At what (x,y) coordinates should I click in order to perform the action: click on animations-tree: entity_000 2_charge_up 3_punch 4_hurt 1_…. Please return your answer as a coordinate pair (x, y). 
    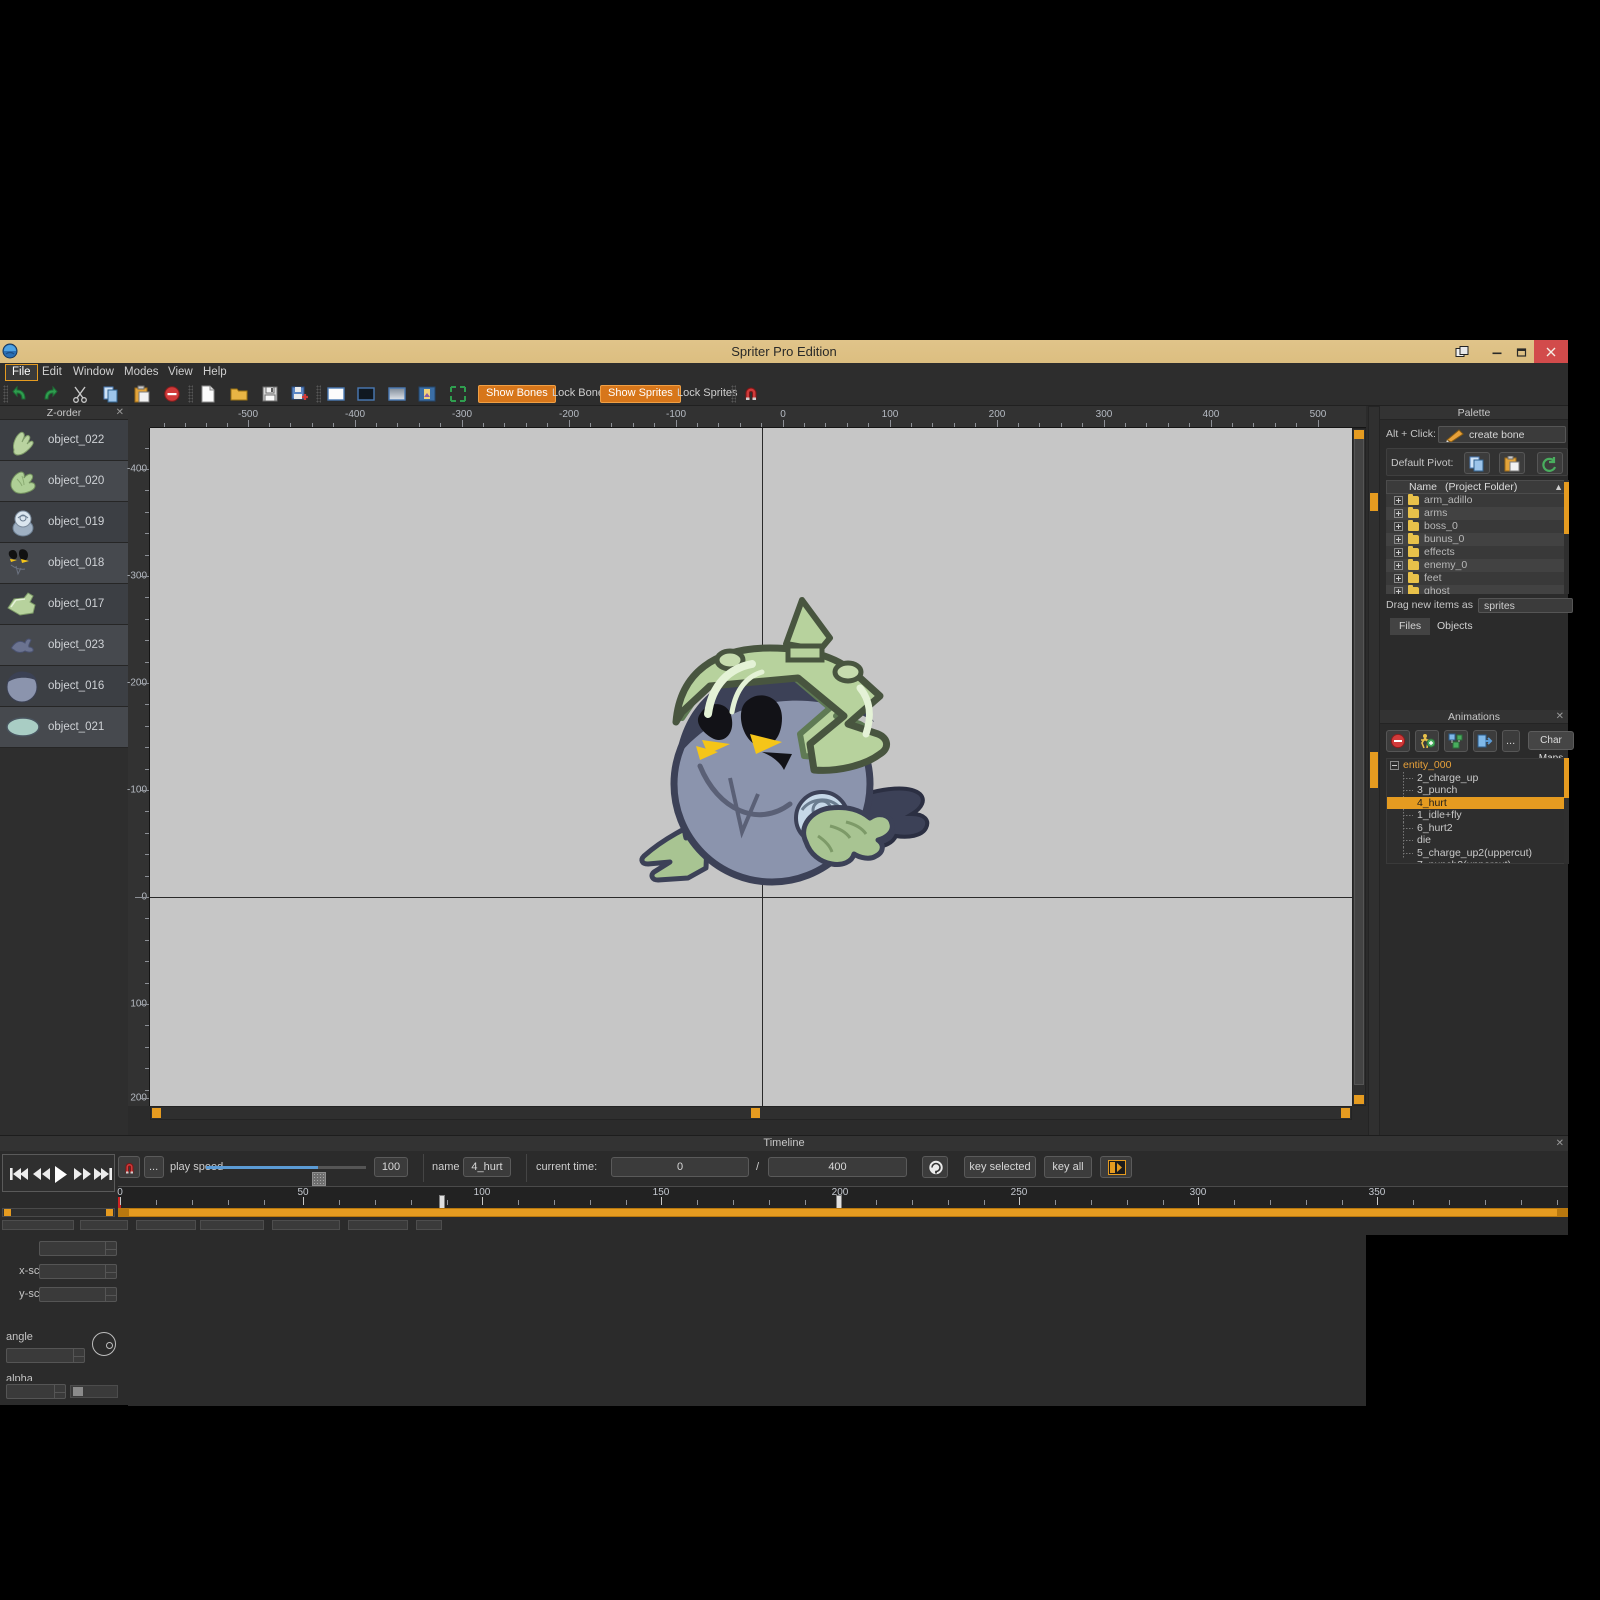
    Looking at the image, I should click on (1477, 811).